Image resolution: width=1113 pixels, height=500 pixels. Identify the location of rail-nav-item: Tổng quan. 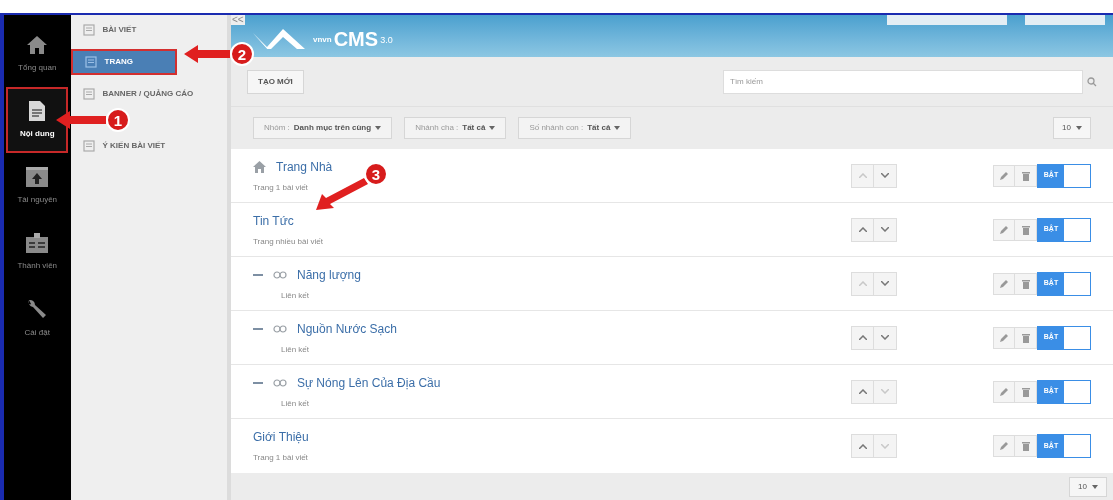
(37, 54).